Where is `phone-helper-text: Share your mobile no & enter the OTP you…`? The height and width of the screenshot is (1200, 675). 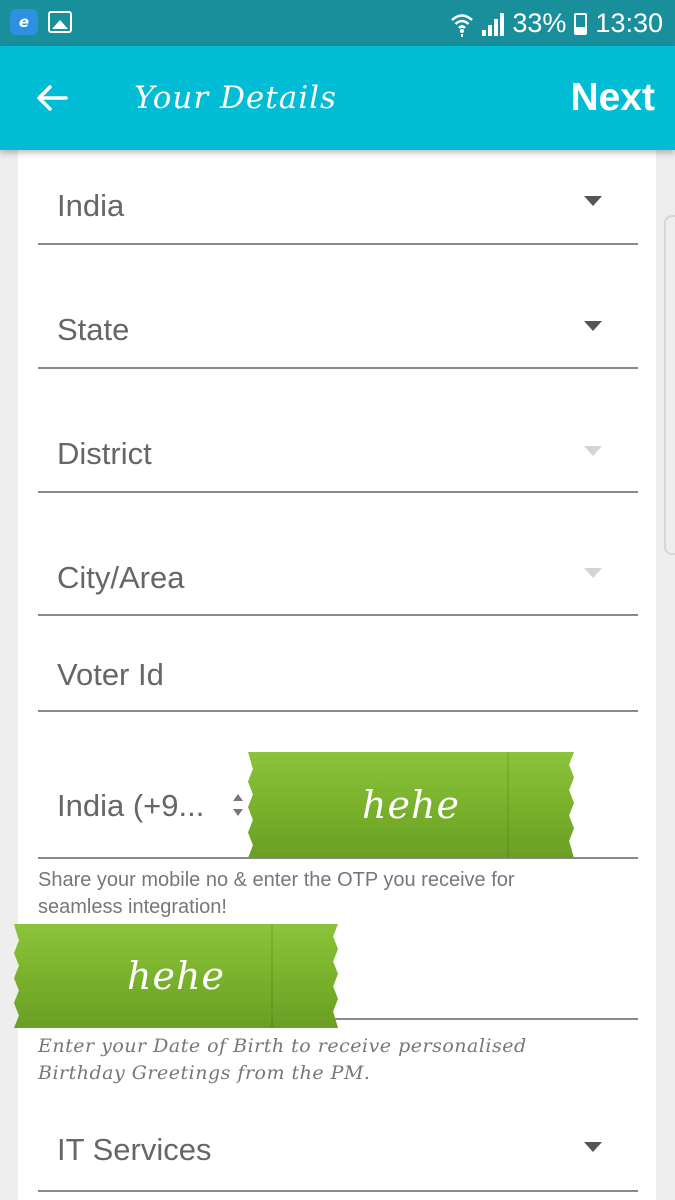 phone-helper-text: Share your mobile no & enter the OTP you… is located at coordinates (276, 893).